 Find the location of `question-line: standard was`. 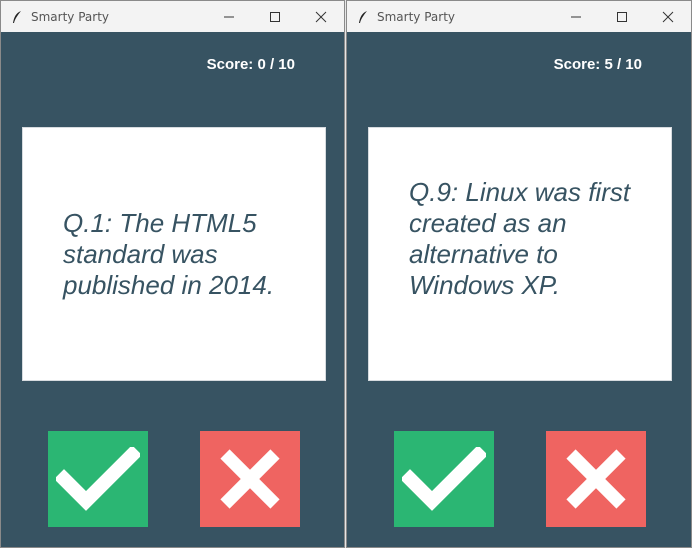

question-line: standard was is located at coordinates (140, 253).